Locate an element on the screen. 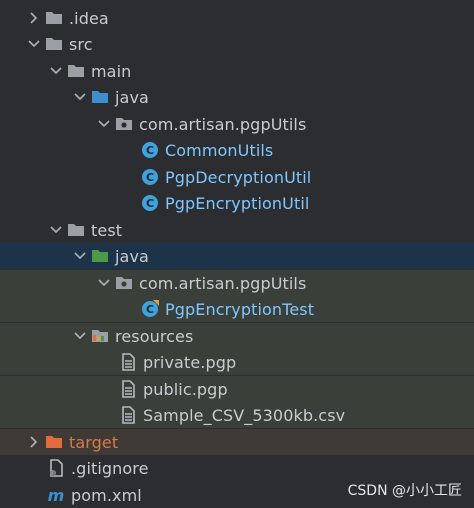  tree-item-label: private.pgp is located at coordinates (190, 362).